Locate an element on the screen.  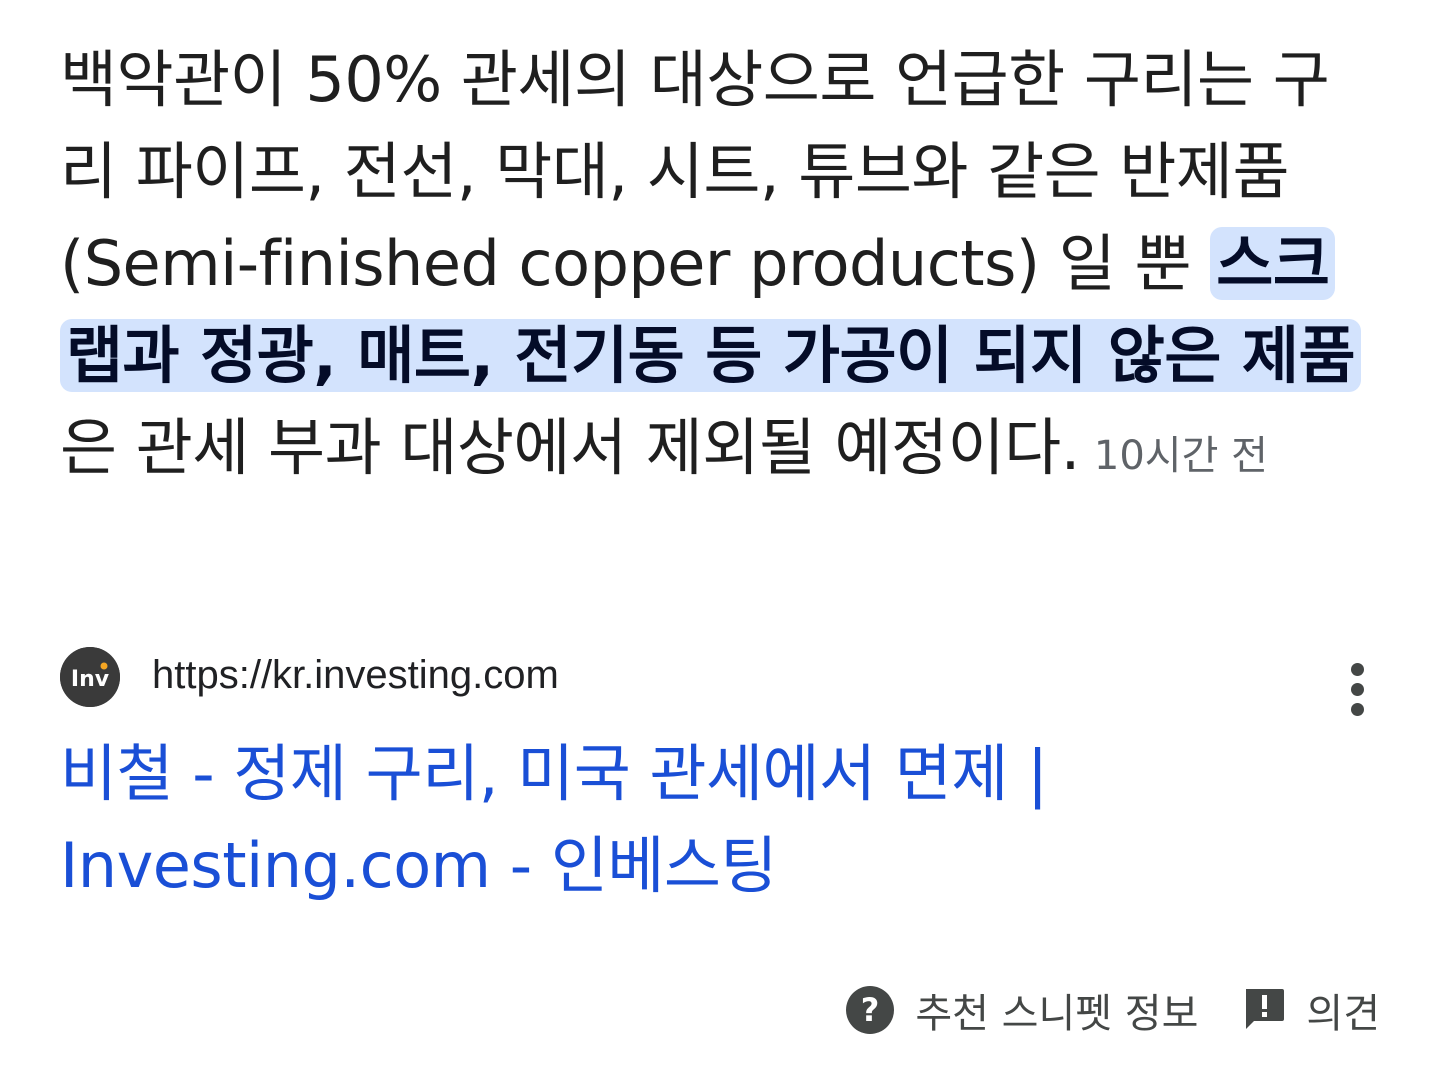
source-url: https://kr.investing.com is located at coordinates (355, 675).